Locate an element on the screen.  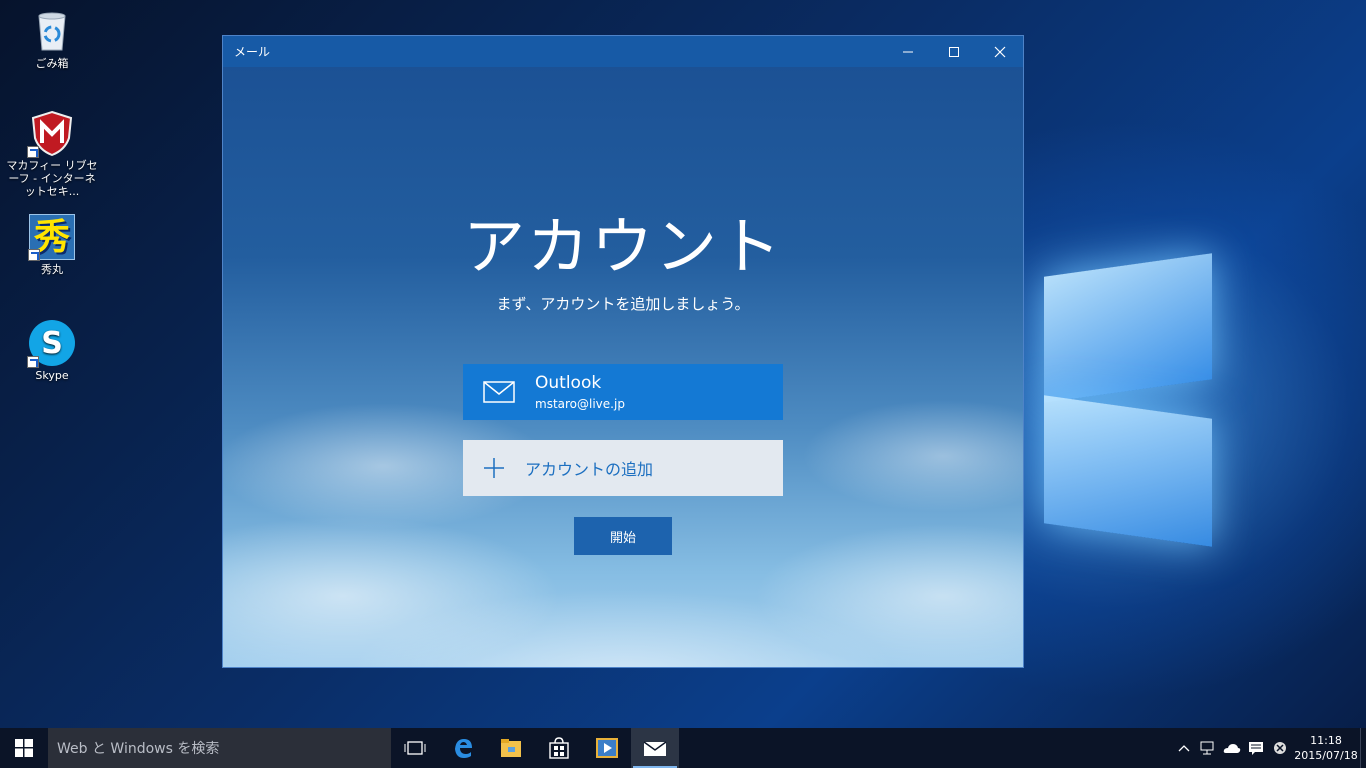
media-player-icon is located at coordinates (607, 748).